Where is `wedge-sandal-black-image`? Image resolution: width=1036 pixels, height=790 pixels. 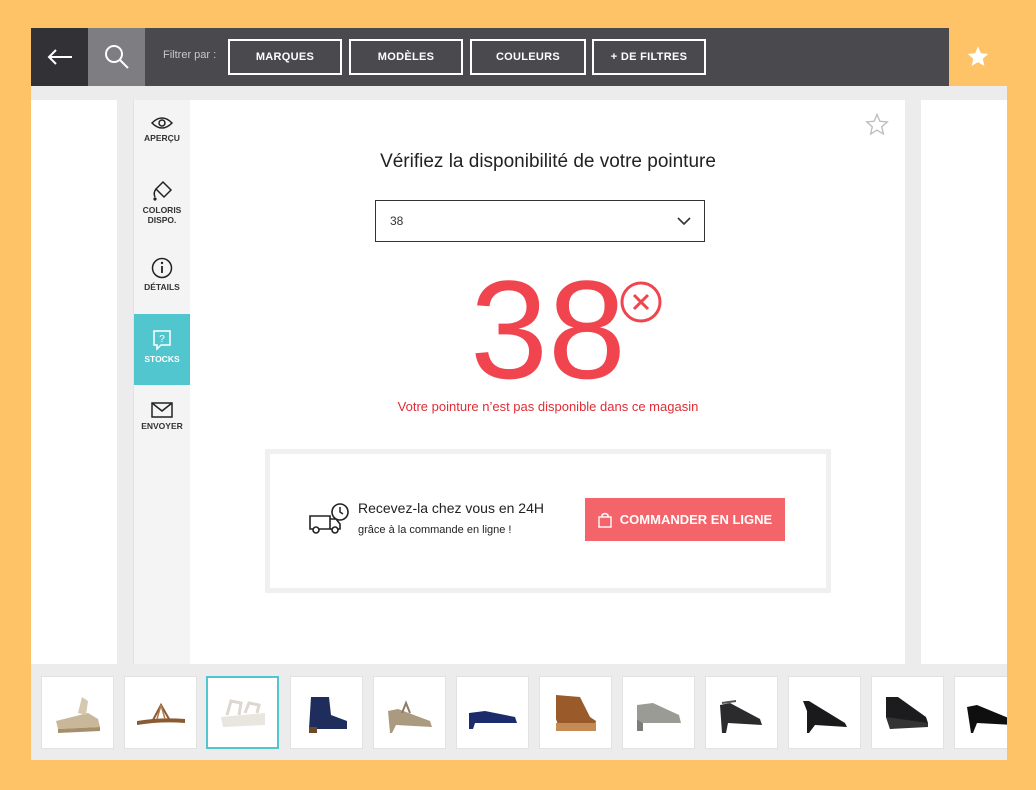 wedge-sandal-black-image is located at coordinates (906, 712).